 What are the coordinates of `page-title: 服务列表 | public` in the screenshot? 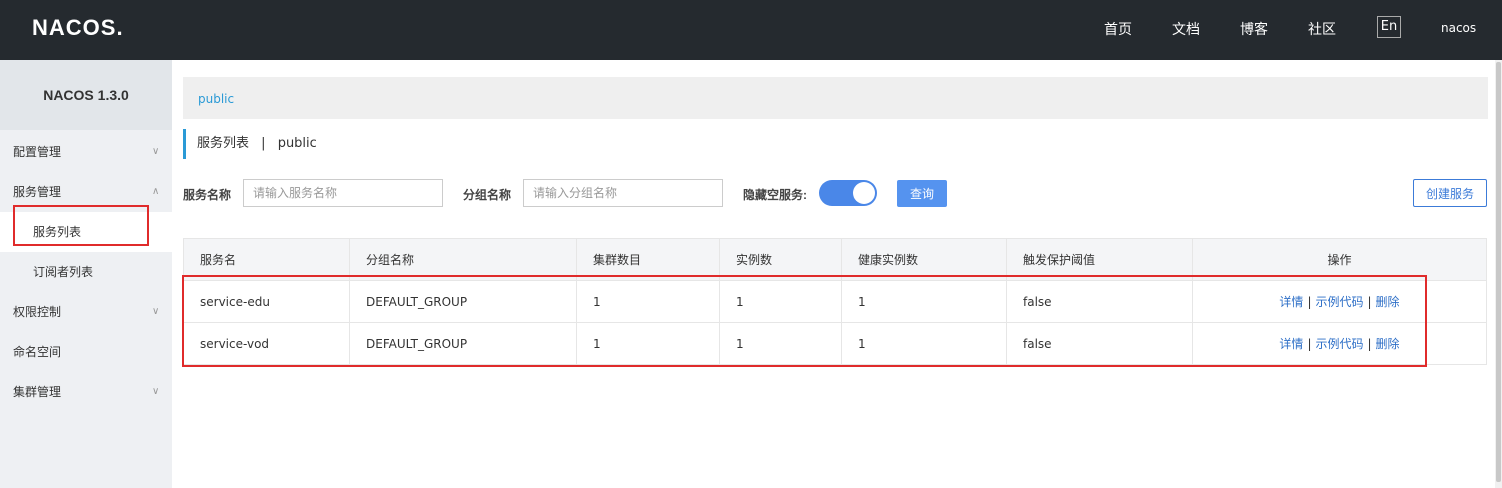 It's located at (250, 144).